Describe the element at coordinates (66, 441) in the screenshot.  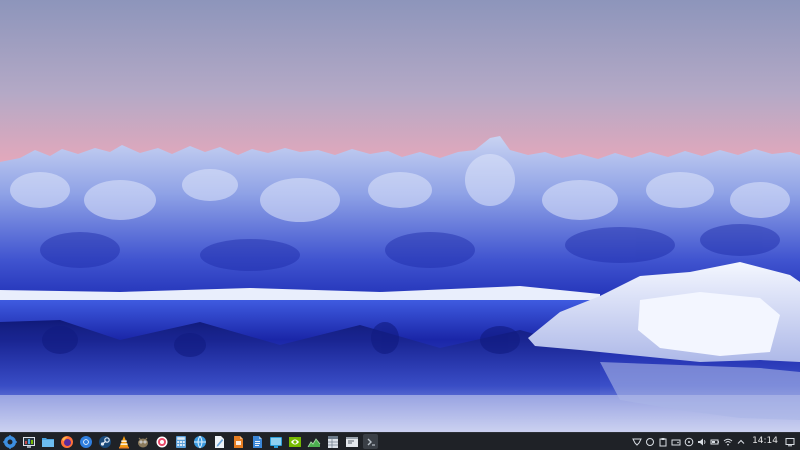
I see `firefox-icon` at that location.